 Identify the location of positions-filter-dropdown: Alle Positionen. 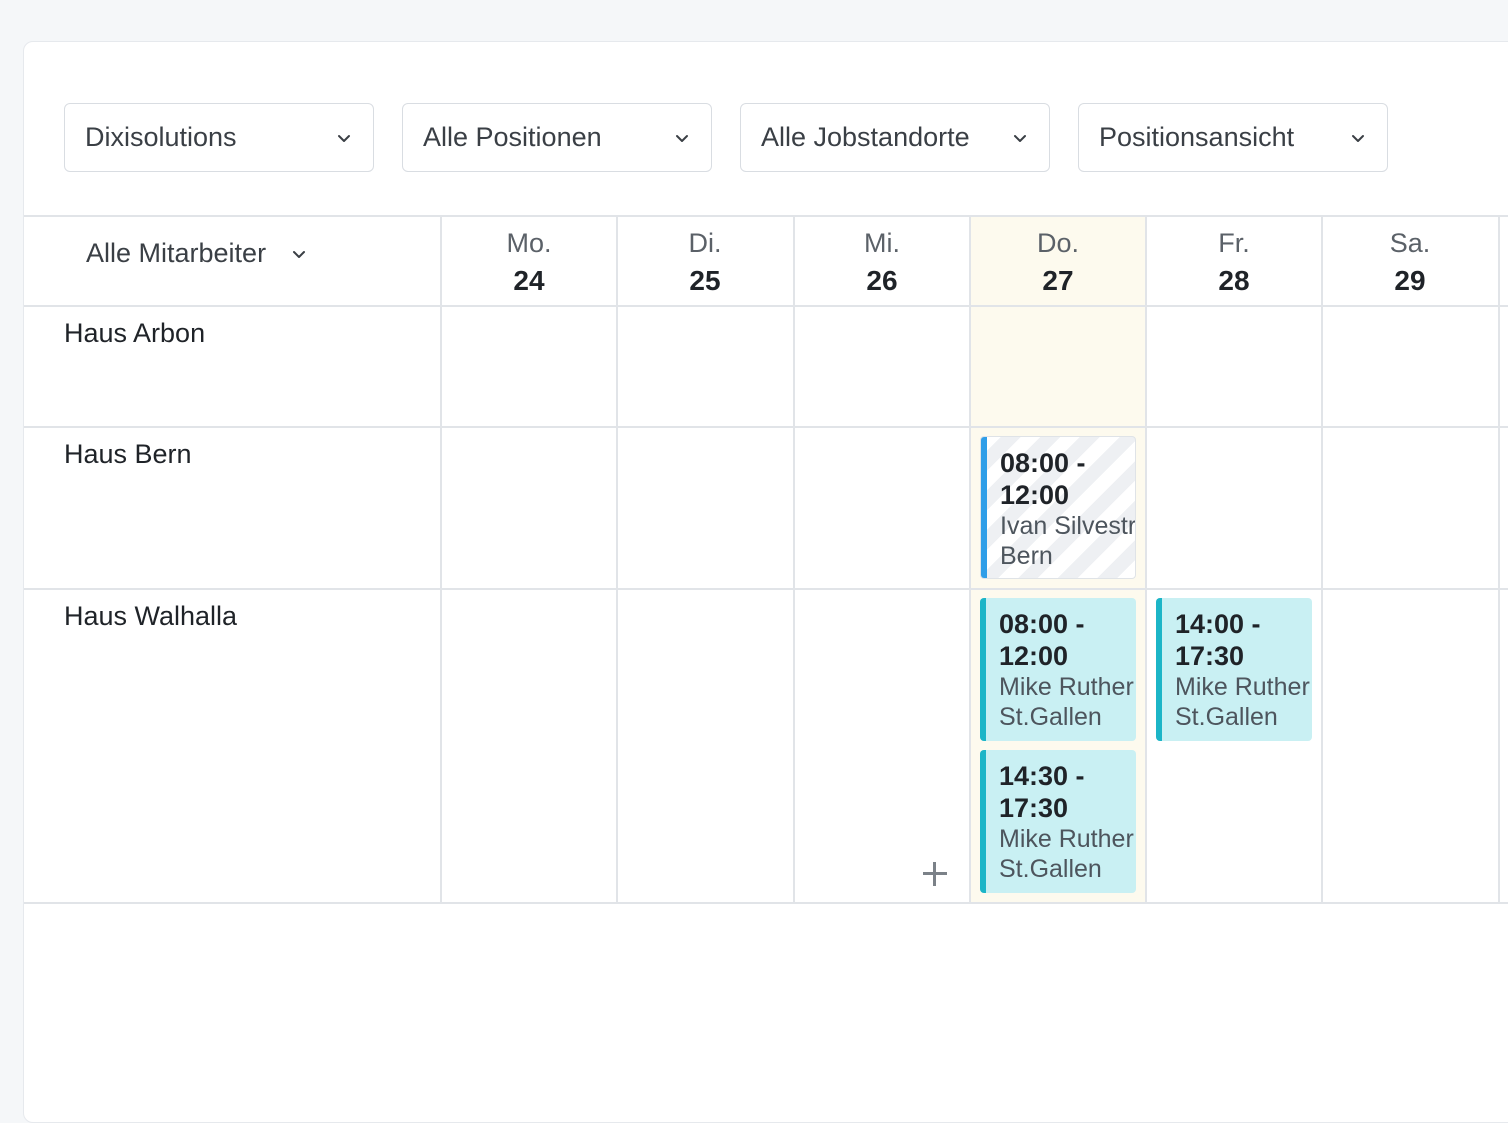
(557, 137).